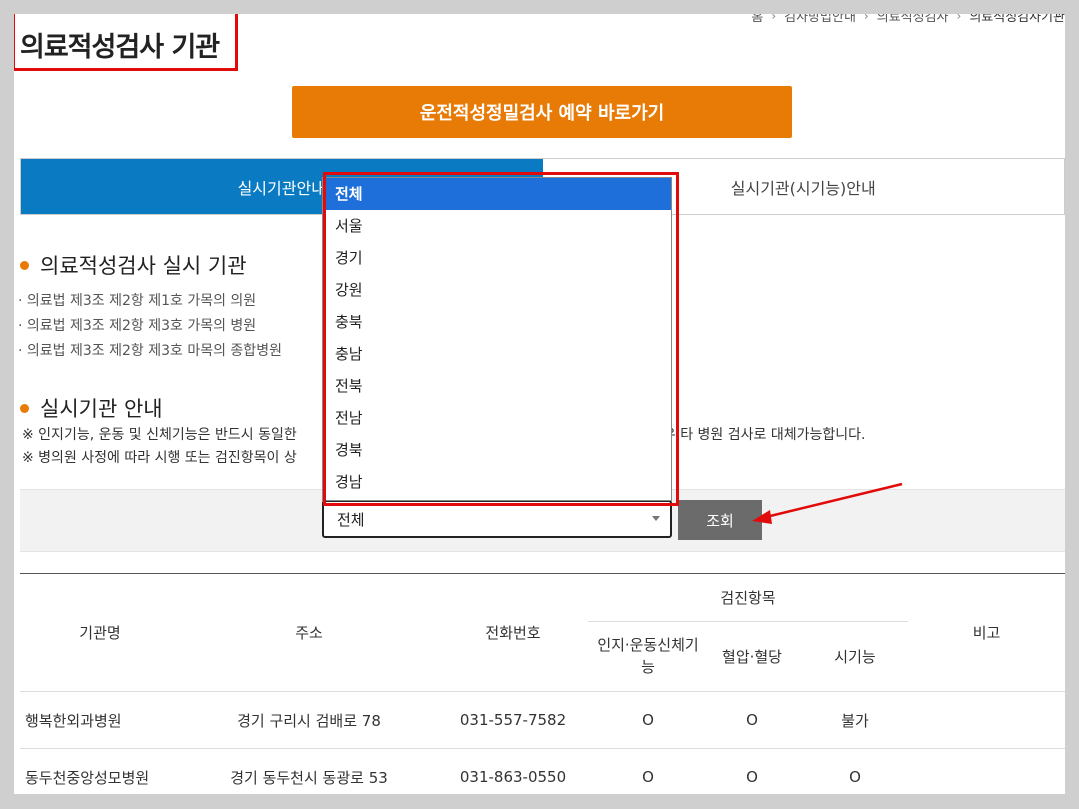 The width and height of the screenshot is (1079, 809). I want to click on list-item: · 의료법 제3조 제2항 제1호 가목의 의원, so click(137, 301).